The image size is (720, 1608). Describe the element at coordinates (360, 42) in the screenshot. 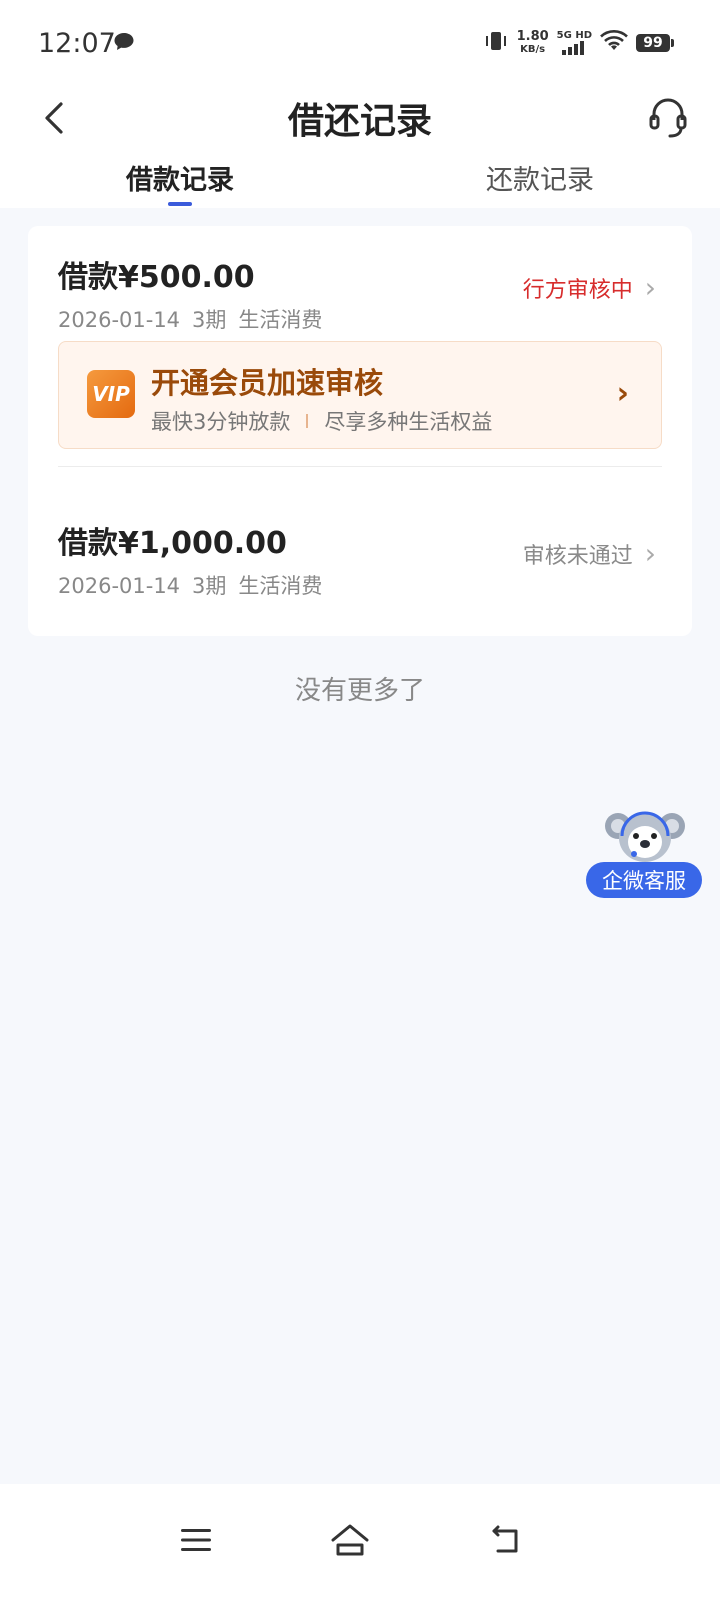

I see `status-bar: 12:07 1.80 KB/s 5G HD 99` at that location.